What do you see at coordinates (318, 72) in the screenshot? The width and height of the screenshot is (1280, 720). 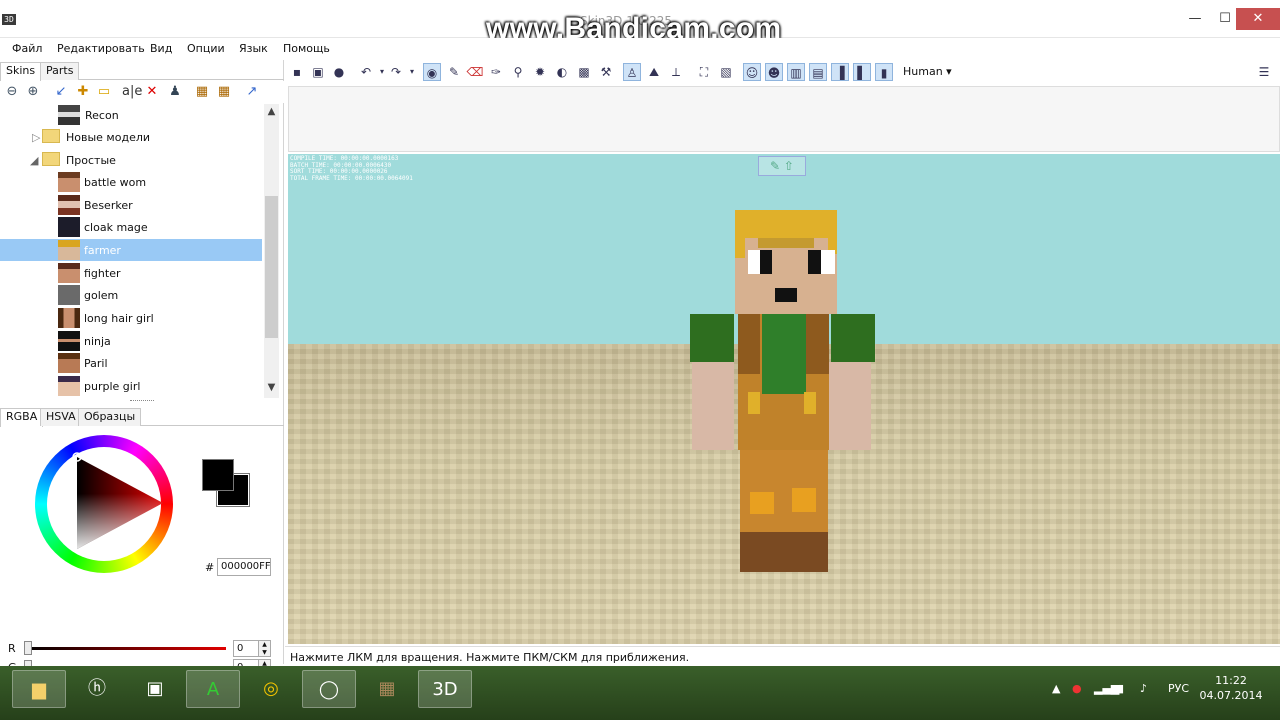 I see `save-all-icon: ▣` at bounding box center [318, 72].